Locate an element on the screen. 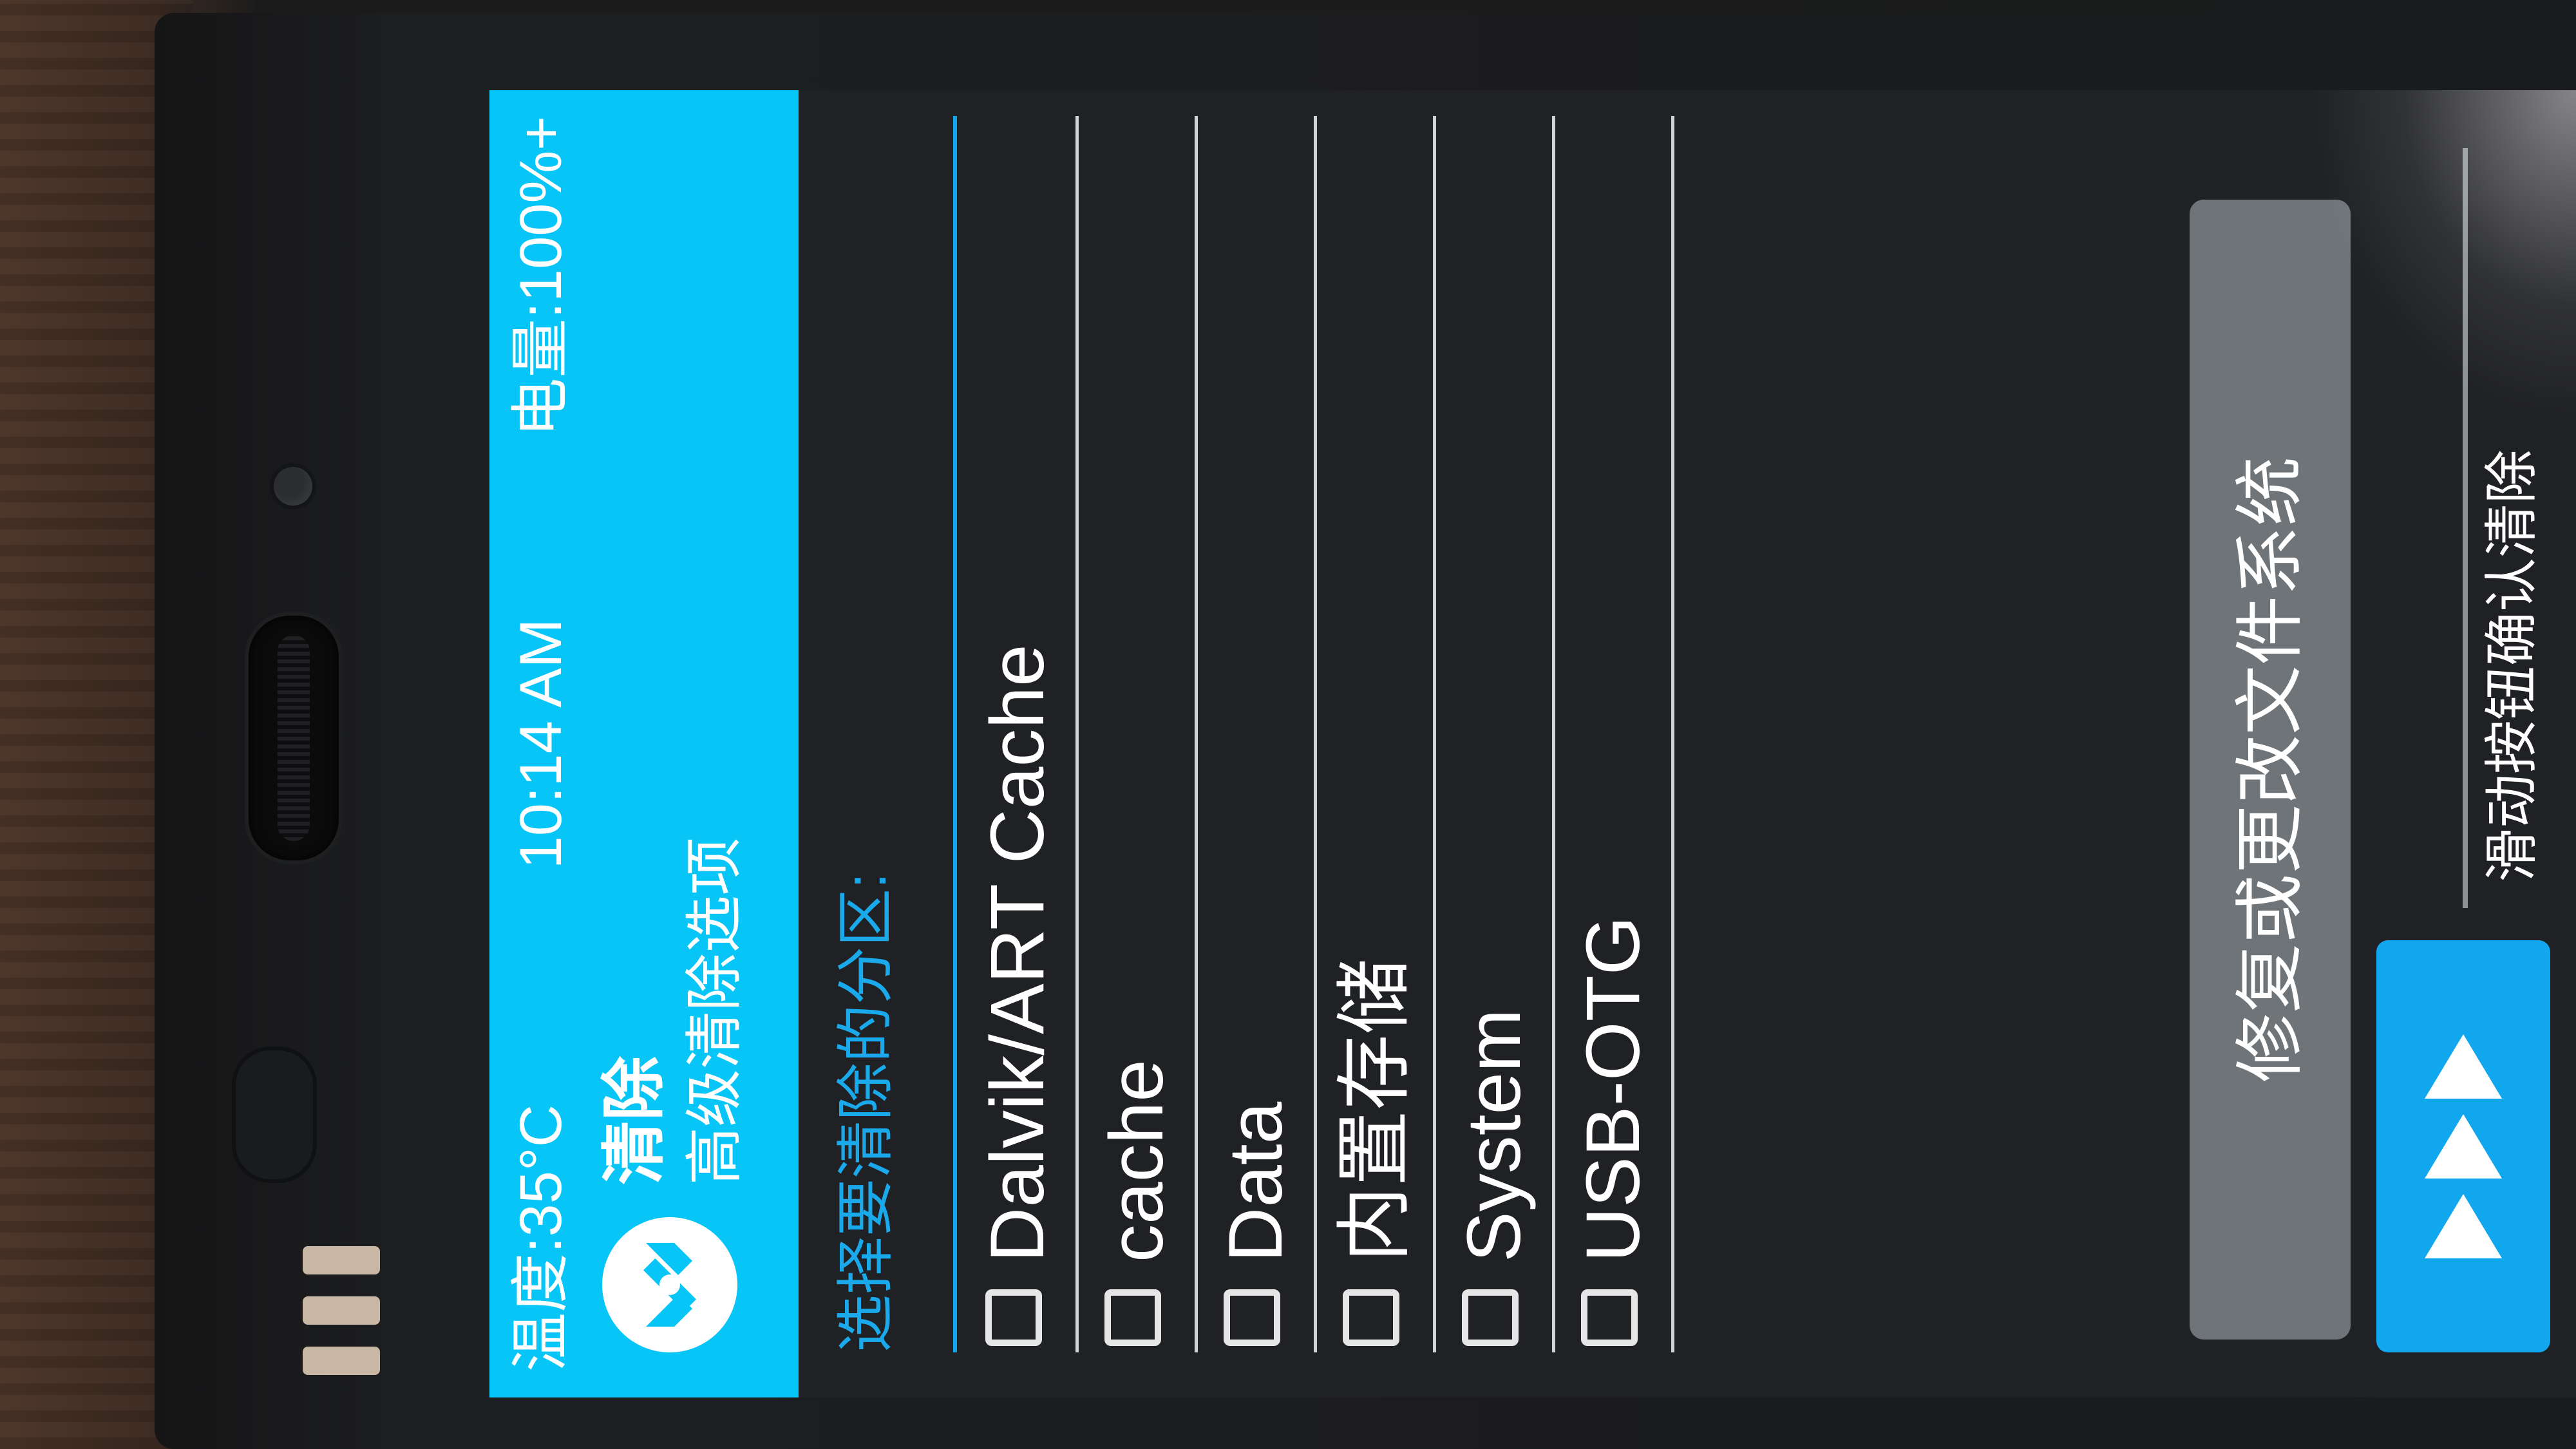 The image size is (2576, 1449). partition-label: Data is located at coordinates (1255, 1181).